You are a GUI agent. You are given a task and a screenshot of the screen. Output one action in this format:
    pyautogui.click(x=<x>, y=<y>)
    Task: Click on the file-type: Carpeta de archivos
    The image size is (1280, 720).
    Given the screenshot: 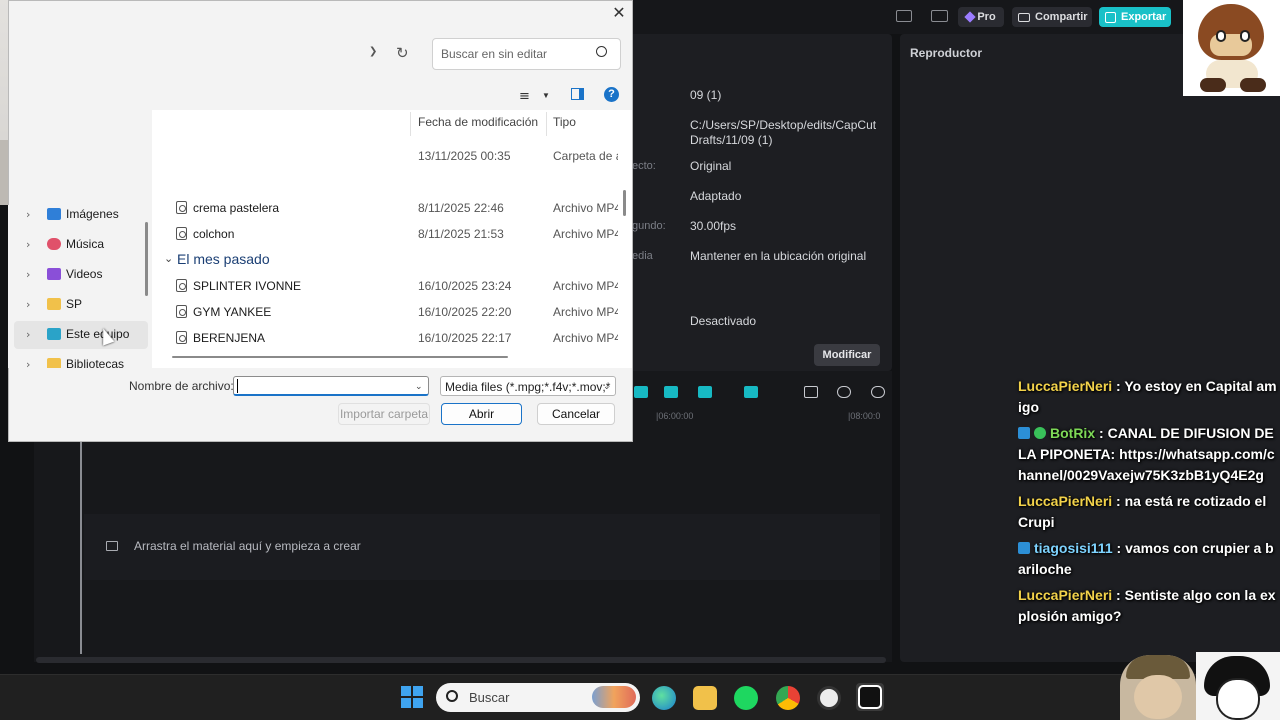 What is the action you would take?
    pyautogui.click(x=585, y=156)
    